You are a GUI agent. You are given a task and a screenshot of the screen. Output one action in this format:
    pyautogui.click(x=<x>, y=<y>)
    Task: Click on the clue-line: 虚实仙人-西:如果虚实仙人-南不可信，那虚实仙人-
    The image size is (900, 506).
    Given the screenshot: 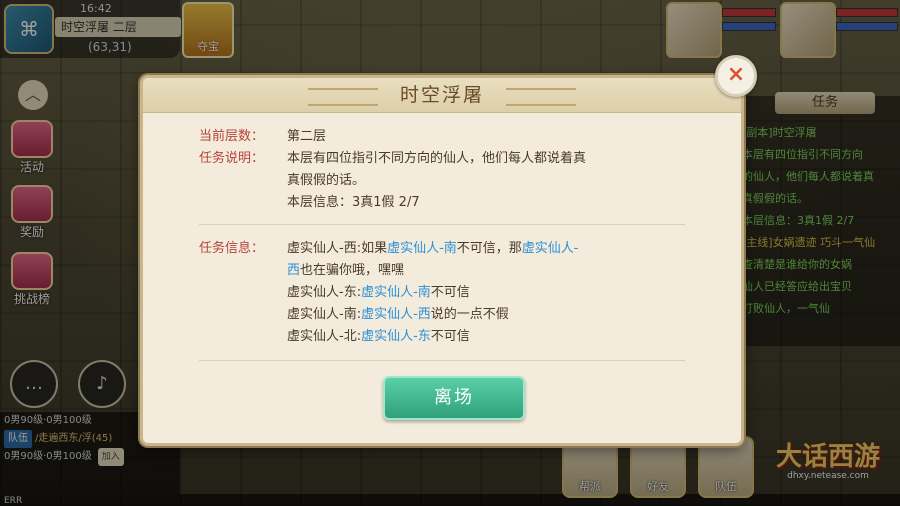 What is the action you would take?
    pyautogui.click(x=497, y=249)
    